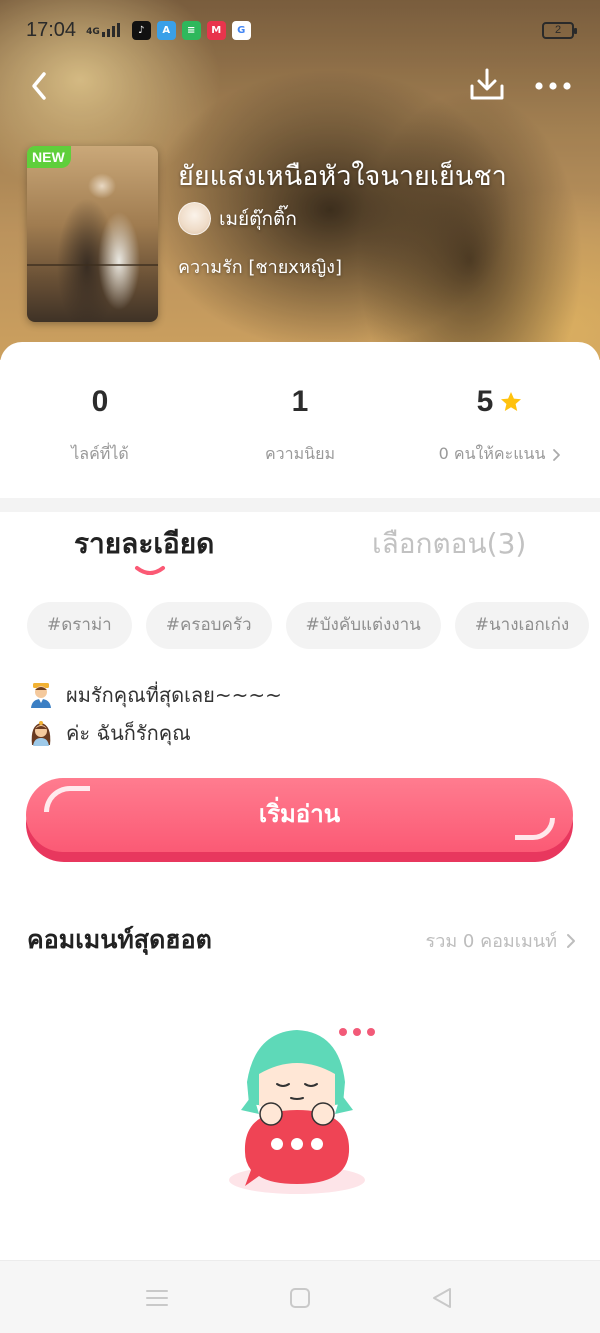 The image size is (600, 1333). What do you see at coordinates (300, 84) in the screenshot?
I see `top-bar` at bounding box center [300, 84].